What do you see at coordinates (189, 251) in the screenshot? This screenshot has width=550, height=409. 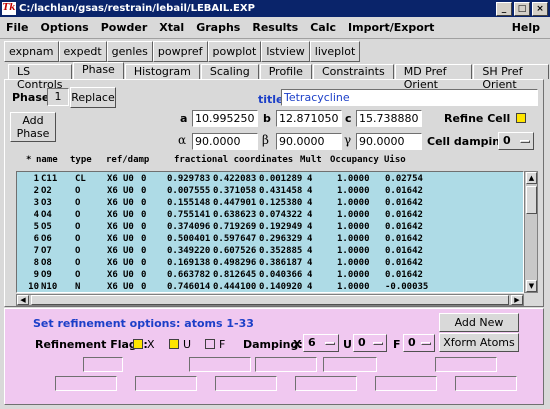 I see `atom-x: 0.349220` at bounding box center [189, 251].